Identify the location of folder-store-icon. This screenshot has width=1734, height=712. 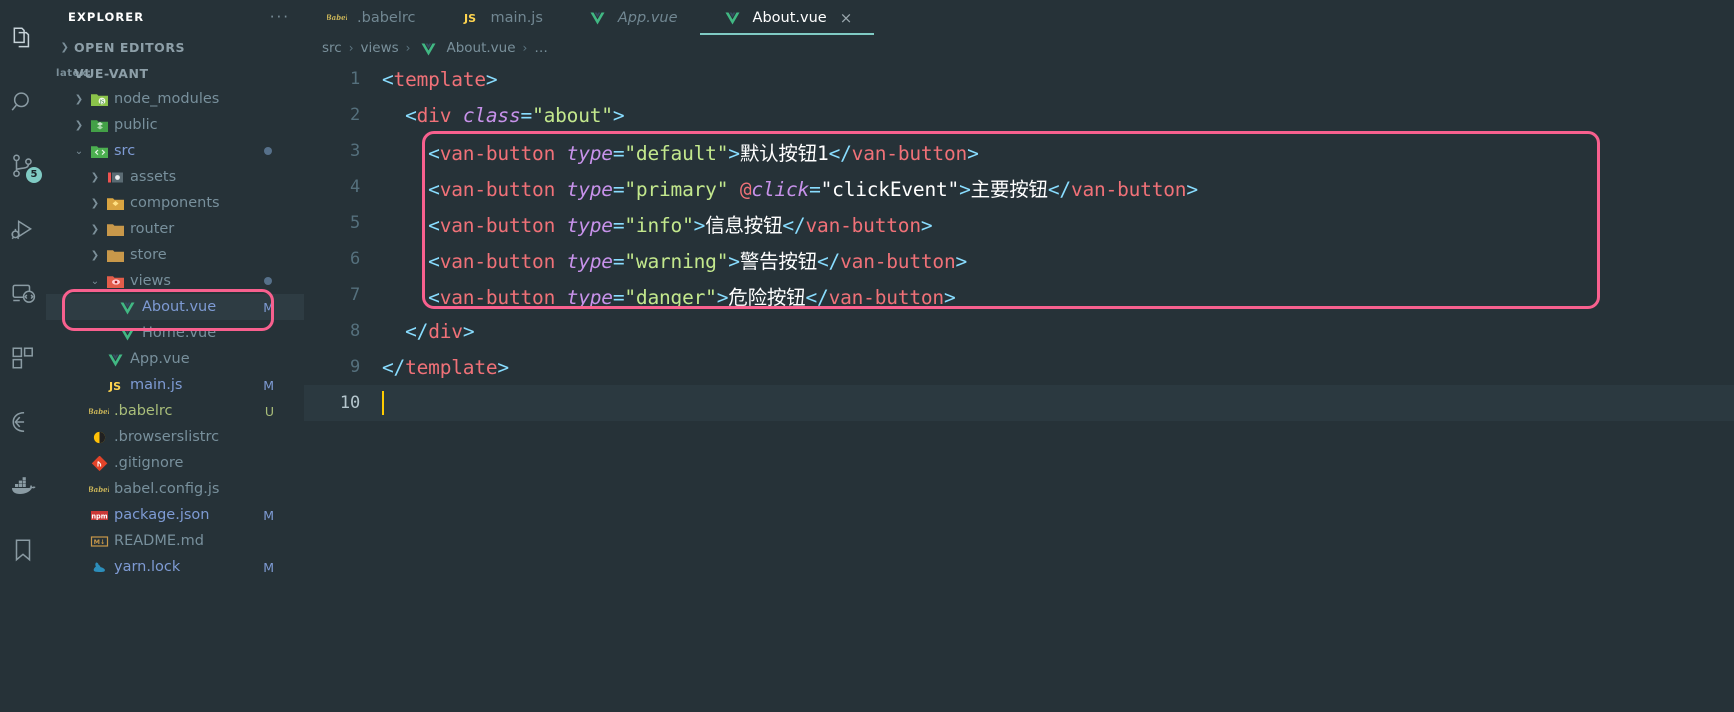
(115, 255).